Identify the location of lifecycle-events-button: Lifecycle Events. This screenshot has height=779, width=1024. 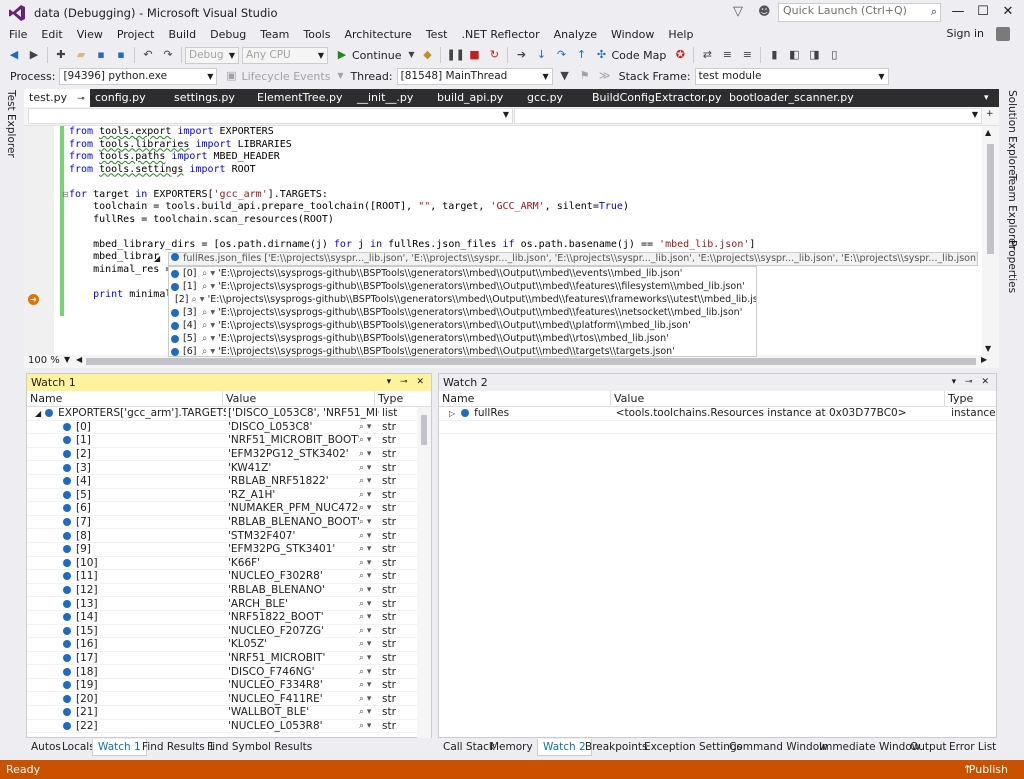
(285, 76).